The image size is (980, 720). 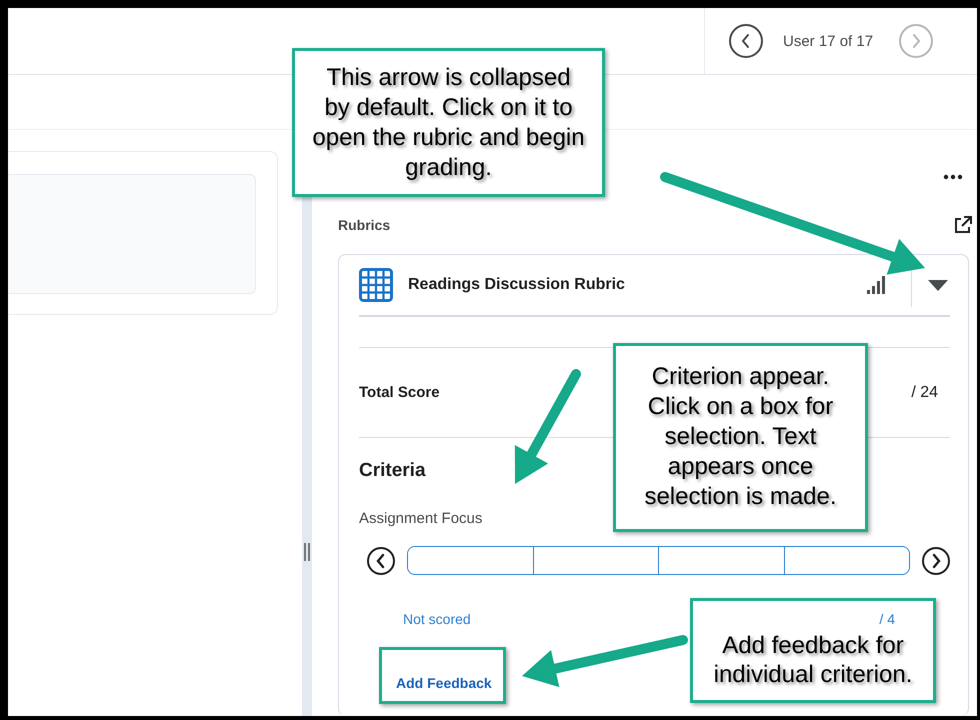 I want to click on total-score-value: / 24, so click(x=924, y=393).